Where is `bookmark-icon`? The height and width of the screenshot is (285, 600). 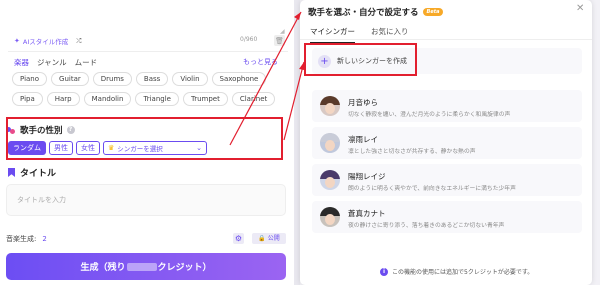 bookmark-icon is located at coordinates (11, 172).